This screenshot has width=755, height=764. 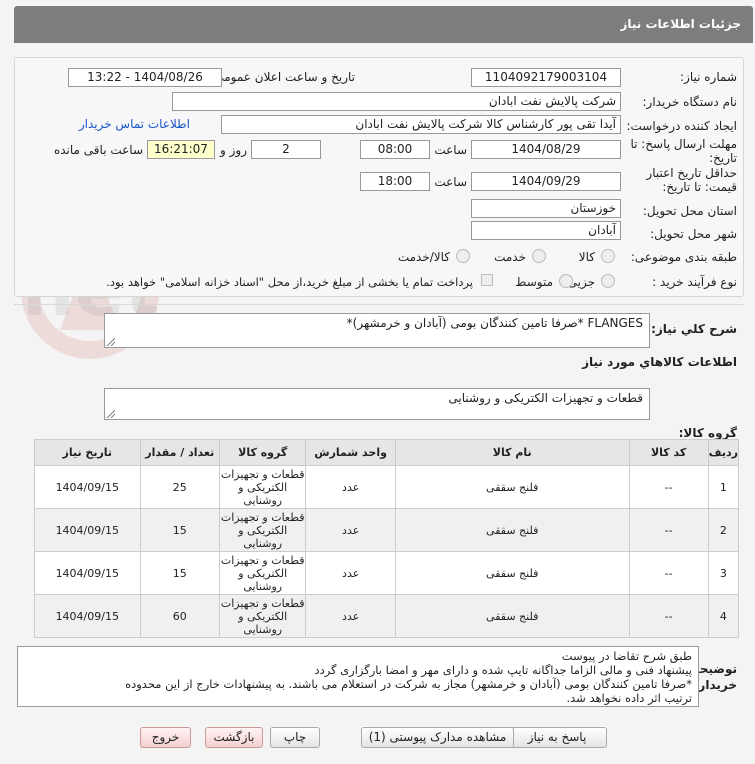 What do you see at coordinates (282, 77) in the screenshot?
I see `announce-date-label: تاریخ و ساعت اعلان عمومی:` at bounding box center [282, 77].